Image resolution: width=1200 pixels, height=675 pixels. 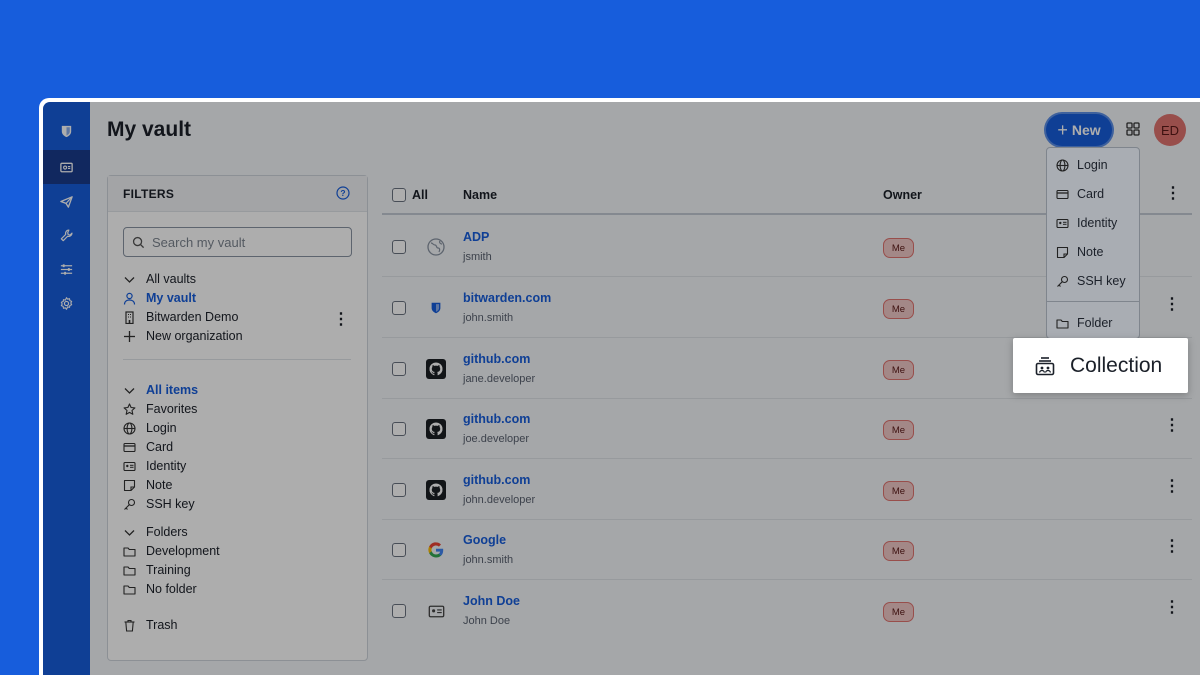 I want to click on menu-item-login: Login, so click(x=1082, y=165).